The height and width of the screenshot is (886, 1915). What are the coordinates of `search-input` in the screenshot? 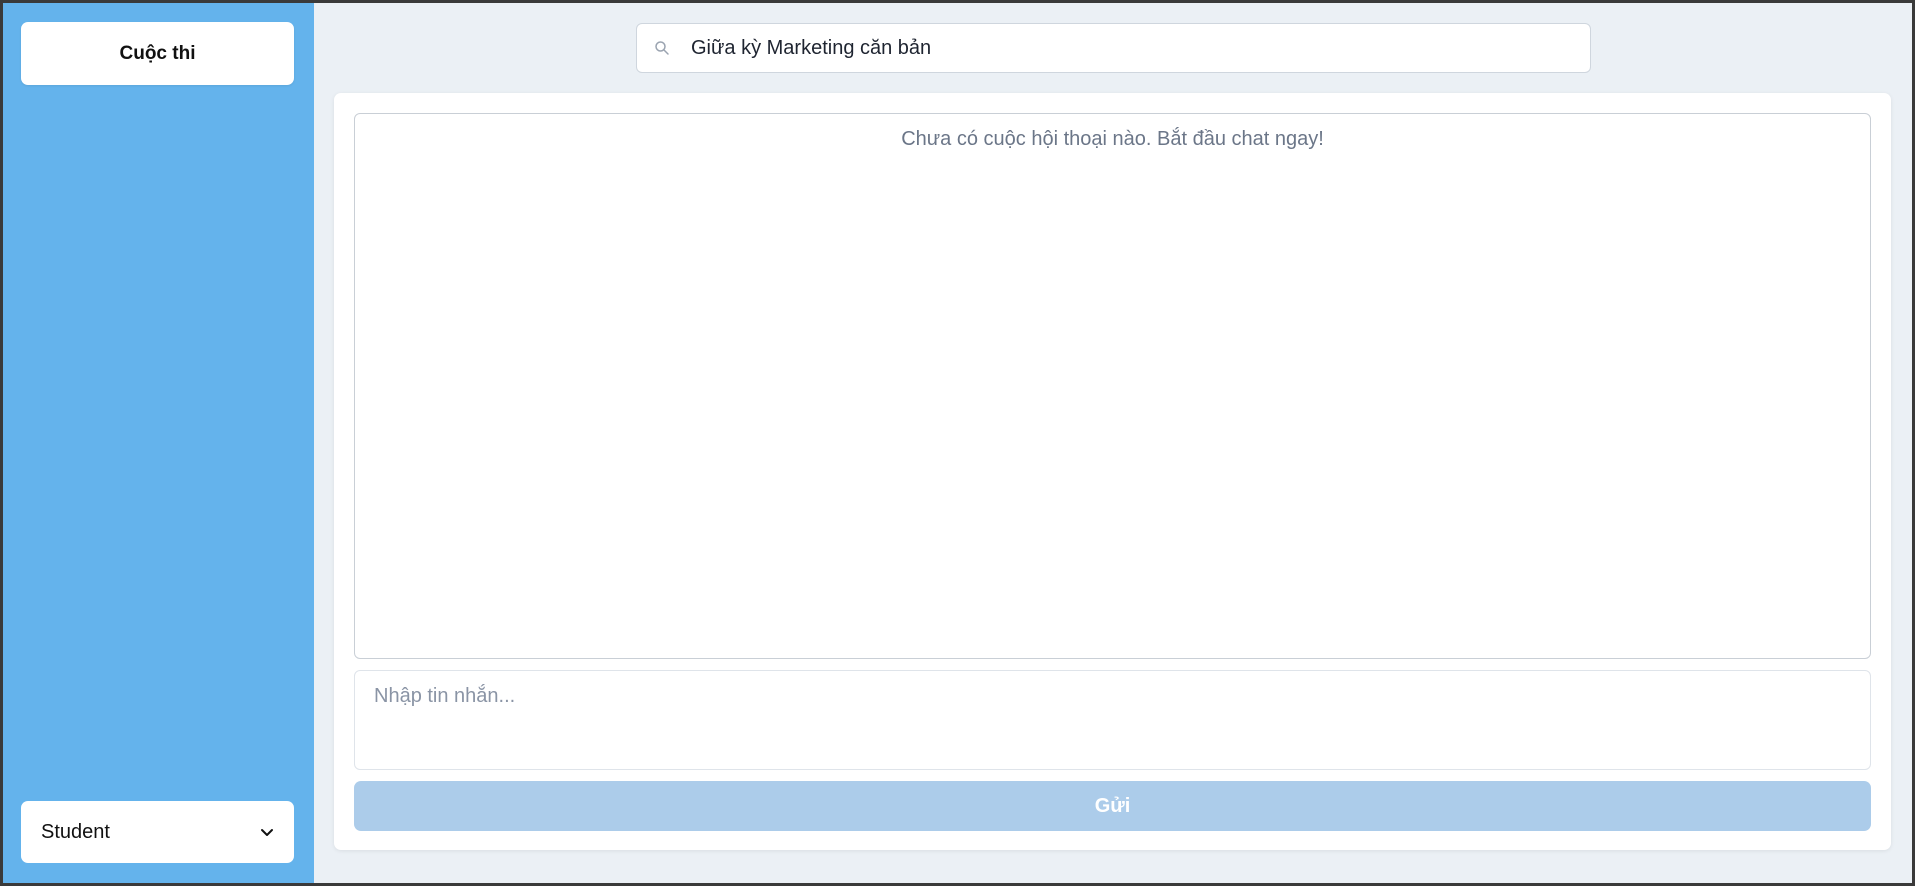 It's located at (1129, 48).